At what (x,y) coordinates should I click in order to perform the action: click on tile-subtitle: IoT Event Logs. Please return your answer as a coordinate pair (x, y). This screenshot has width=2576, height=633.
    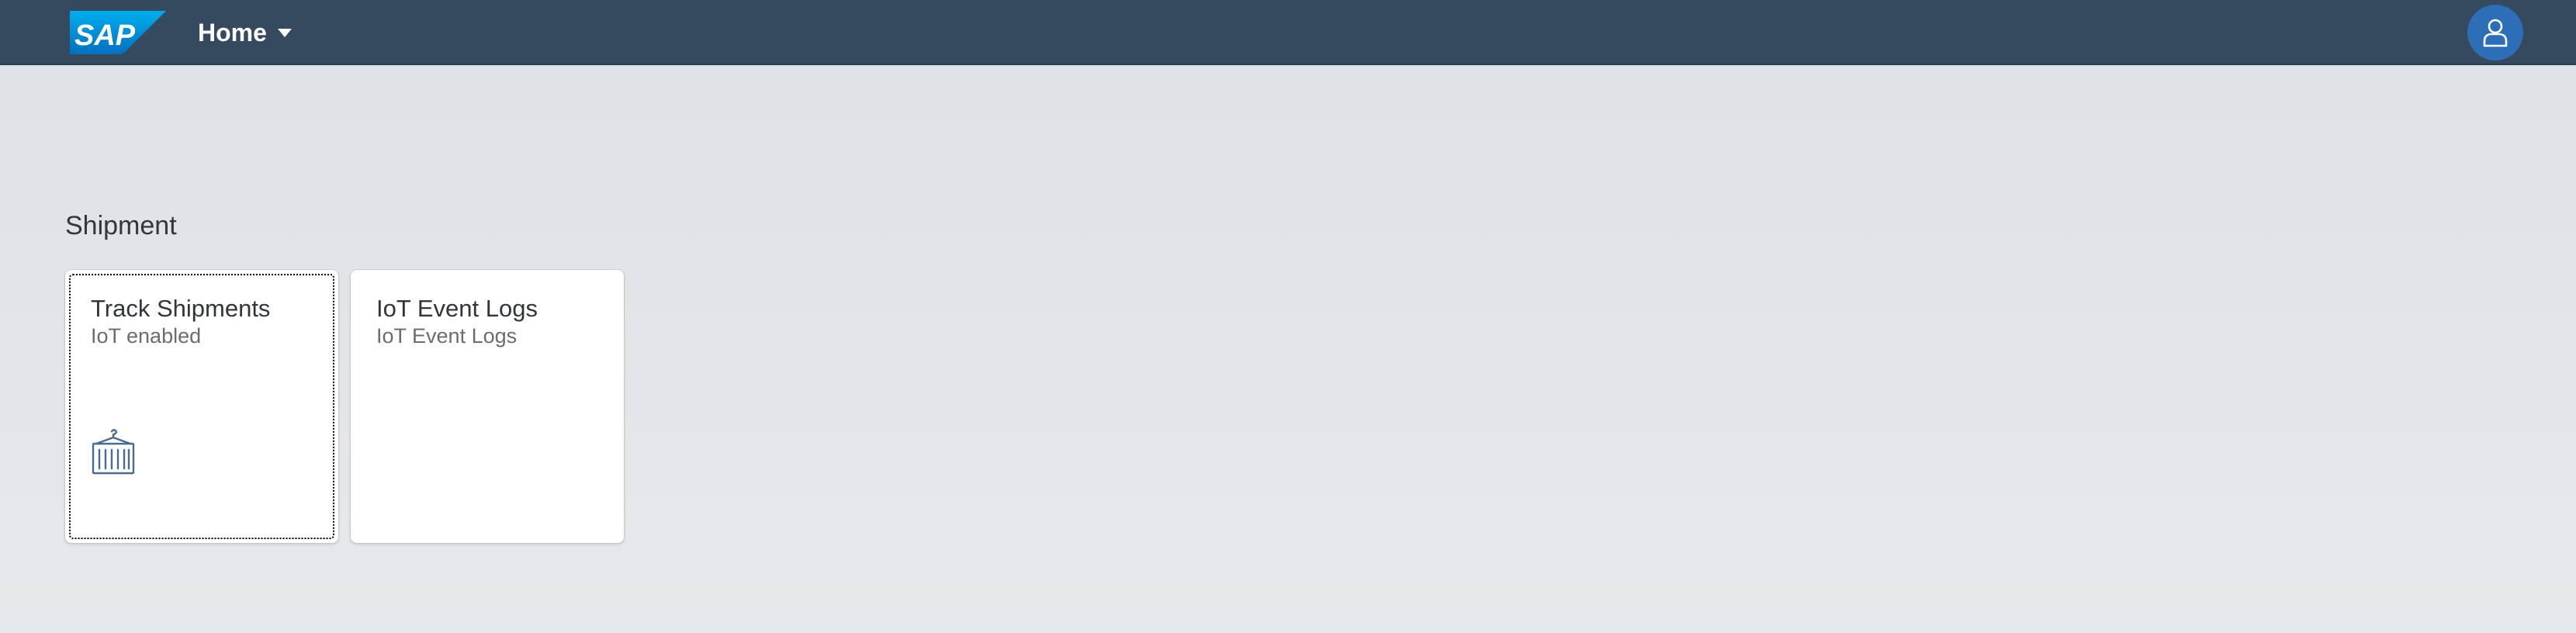
    Looking at the image, I should click on (447, 336).